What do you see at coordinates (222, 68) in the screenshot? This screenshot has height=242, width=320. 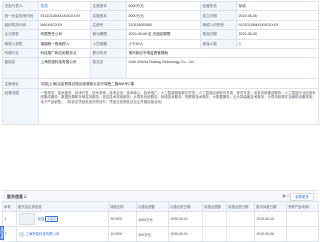 I see `english-value: Xi'an Zhenq Zhuang Technology Co., Ltd.` at bounding box center [222, 68].